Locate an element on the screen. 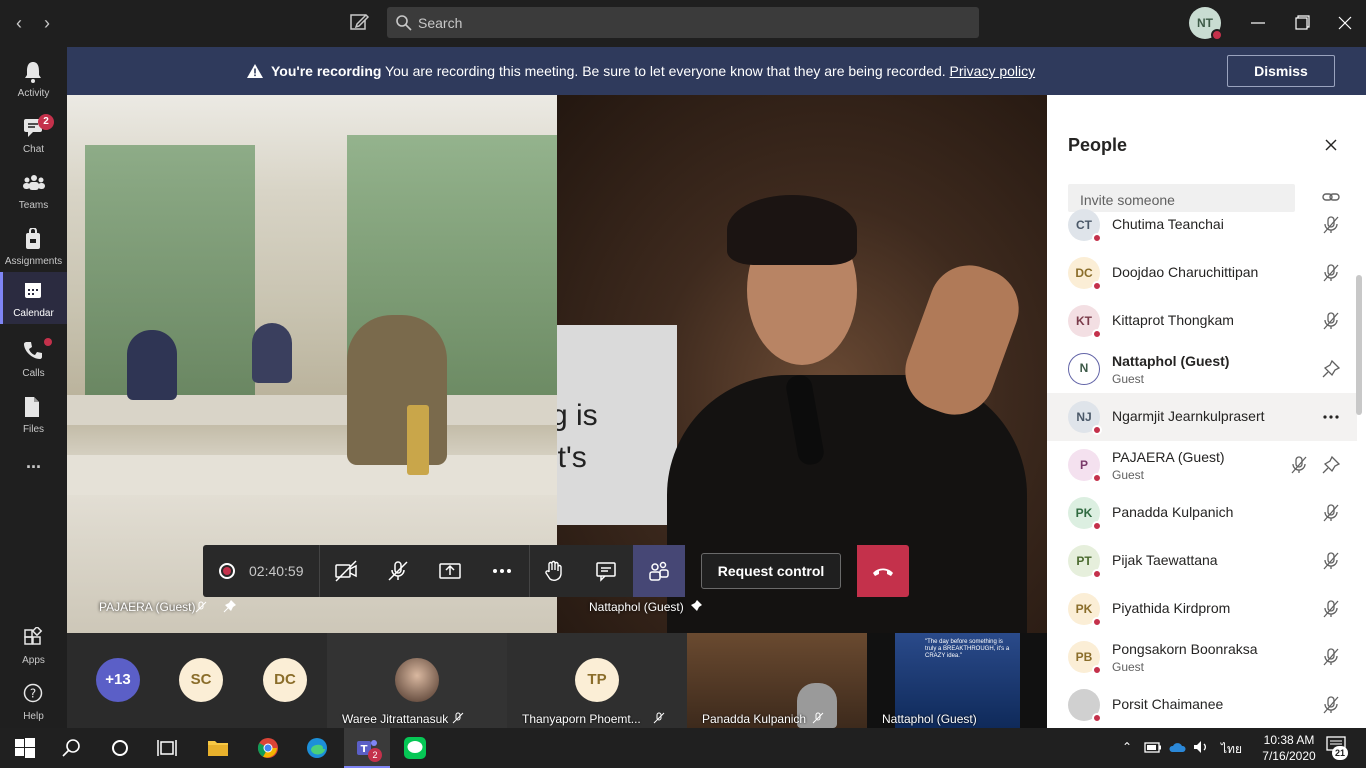 The width and height of the screenshot is (1366, 768). participant-name-label: Nattaphol (Guest) is located at coordinates (929, 719).